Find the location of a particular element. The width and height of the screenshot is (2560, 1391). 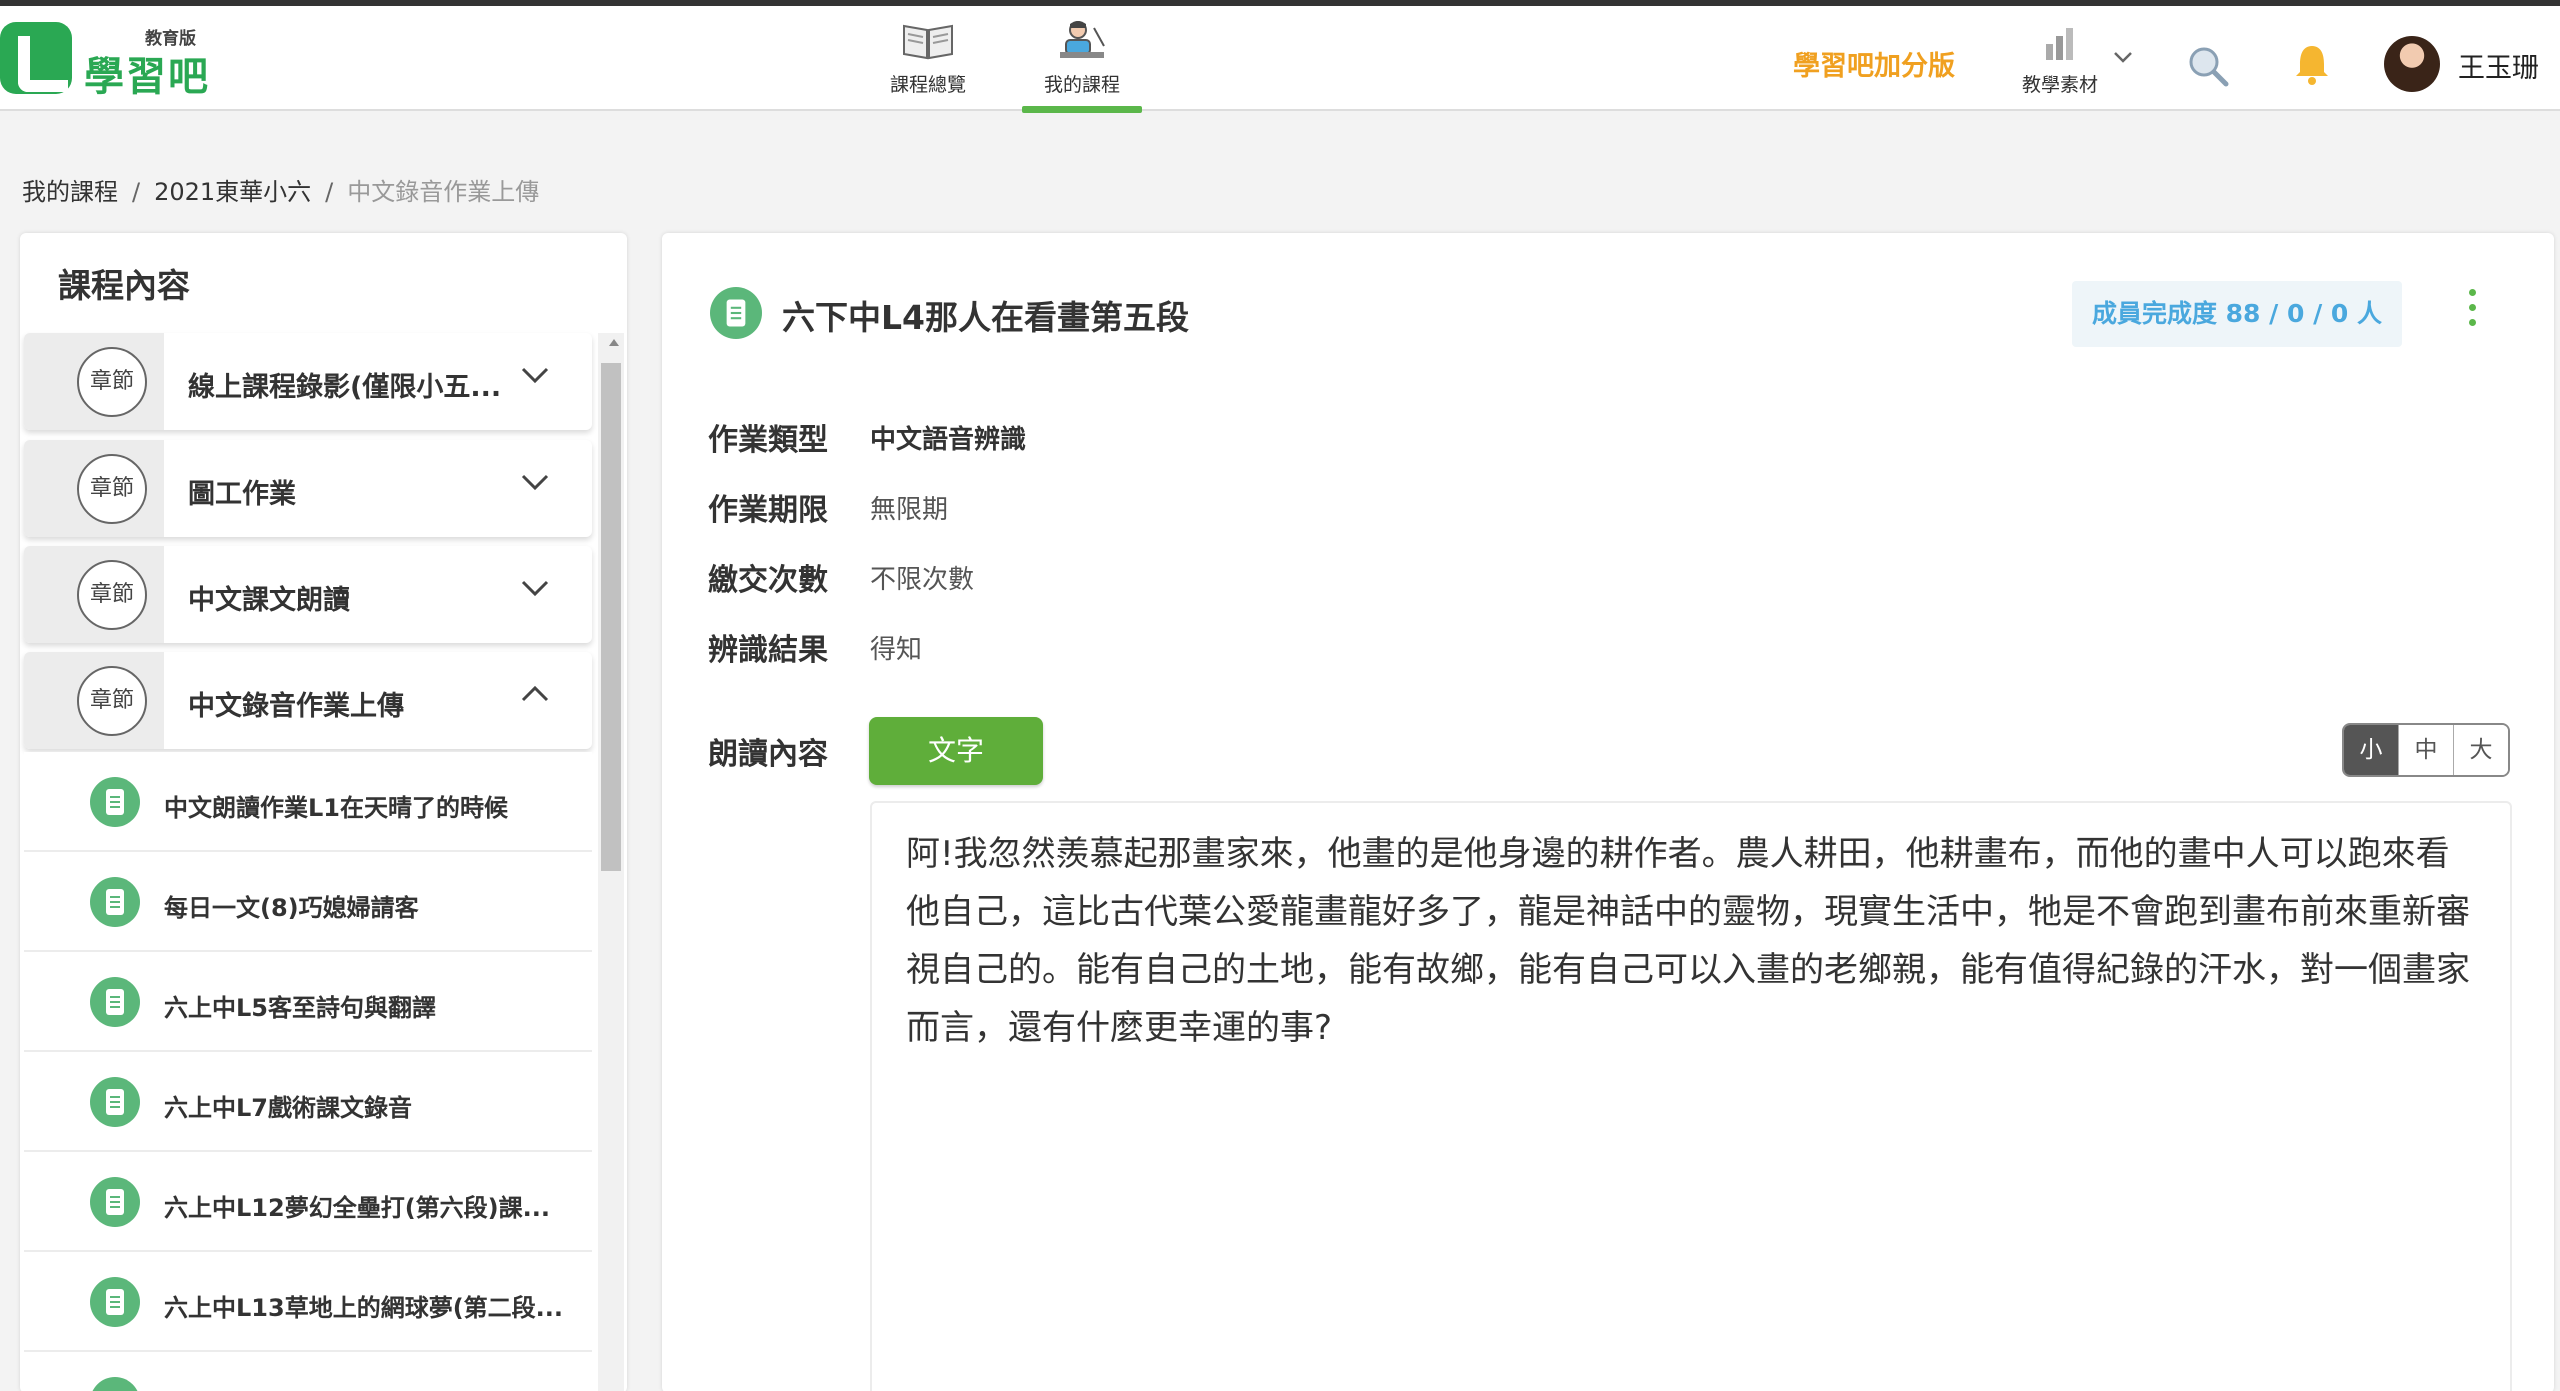

lesson-item: 中文朗讀作業L1在天晴了的時候 is located at coordinates (308, 802).